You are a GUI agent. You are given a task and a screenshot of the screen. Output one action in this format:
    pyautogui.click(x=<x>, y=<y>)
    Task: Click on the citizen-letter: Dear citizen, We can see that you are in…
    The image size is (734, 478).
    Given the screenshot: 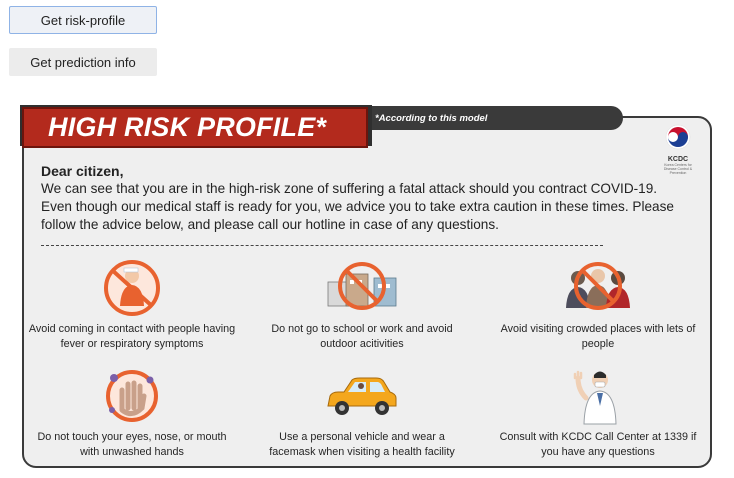 What is the action you would take?
    pyautogui.click(x=361, y=198)
    